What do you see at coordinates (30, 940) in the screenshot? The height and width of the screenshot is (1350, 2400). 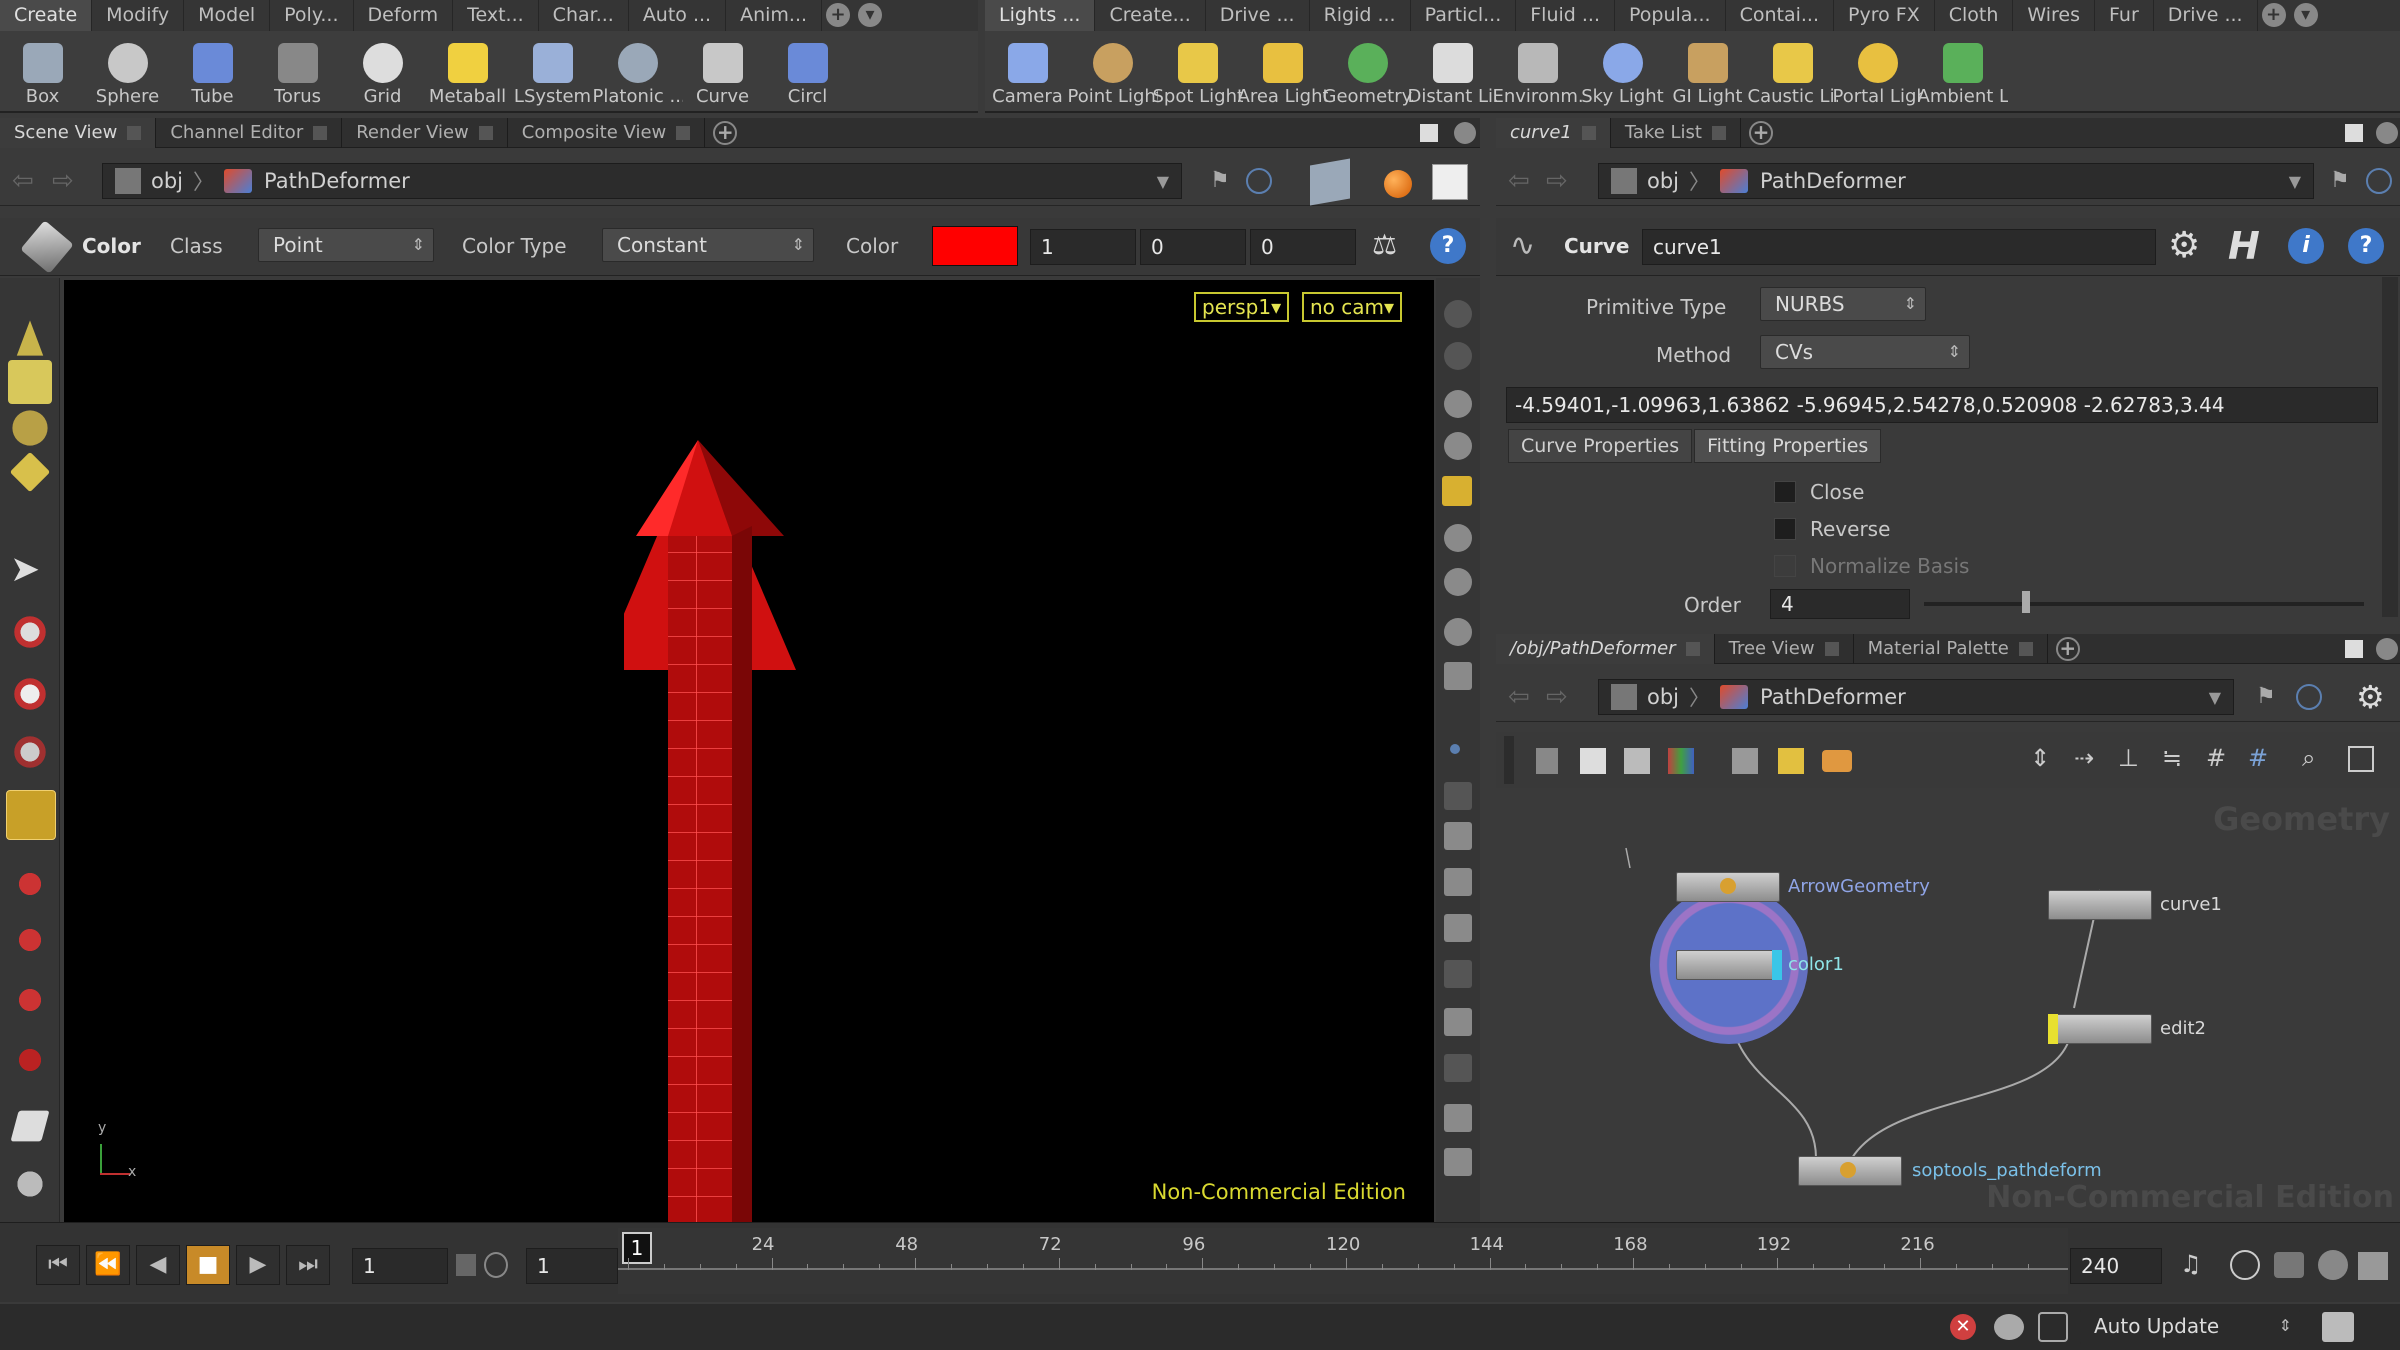 I see `magnet-rotate-icon` at bounding box center [30, 940].